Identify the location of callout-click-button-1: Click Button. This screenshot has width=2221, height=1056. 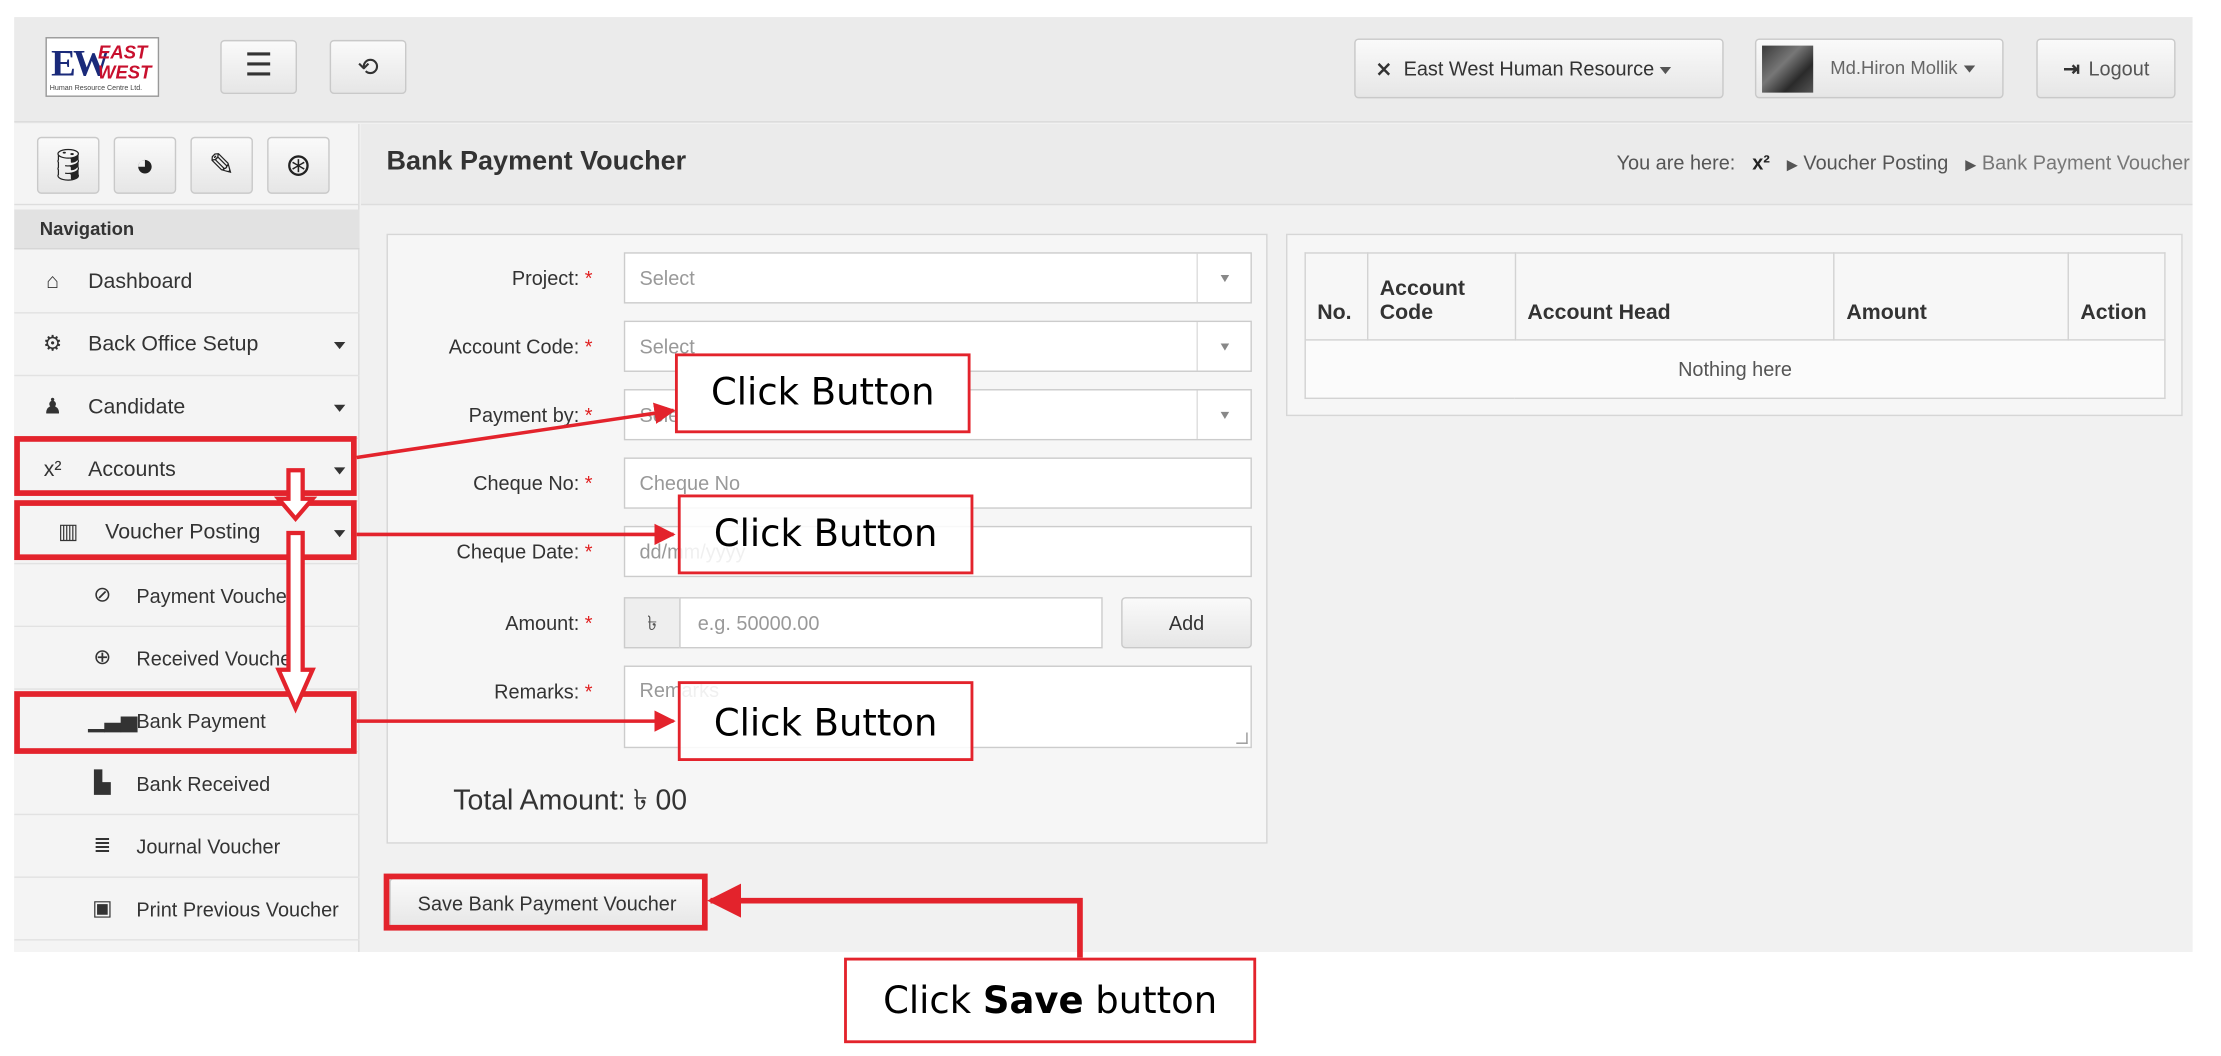
(822, 393).